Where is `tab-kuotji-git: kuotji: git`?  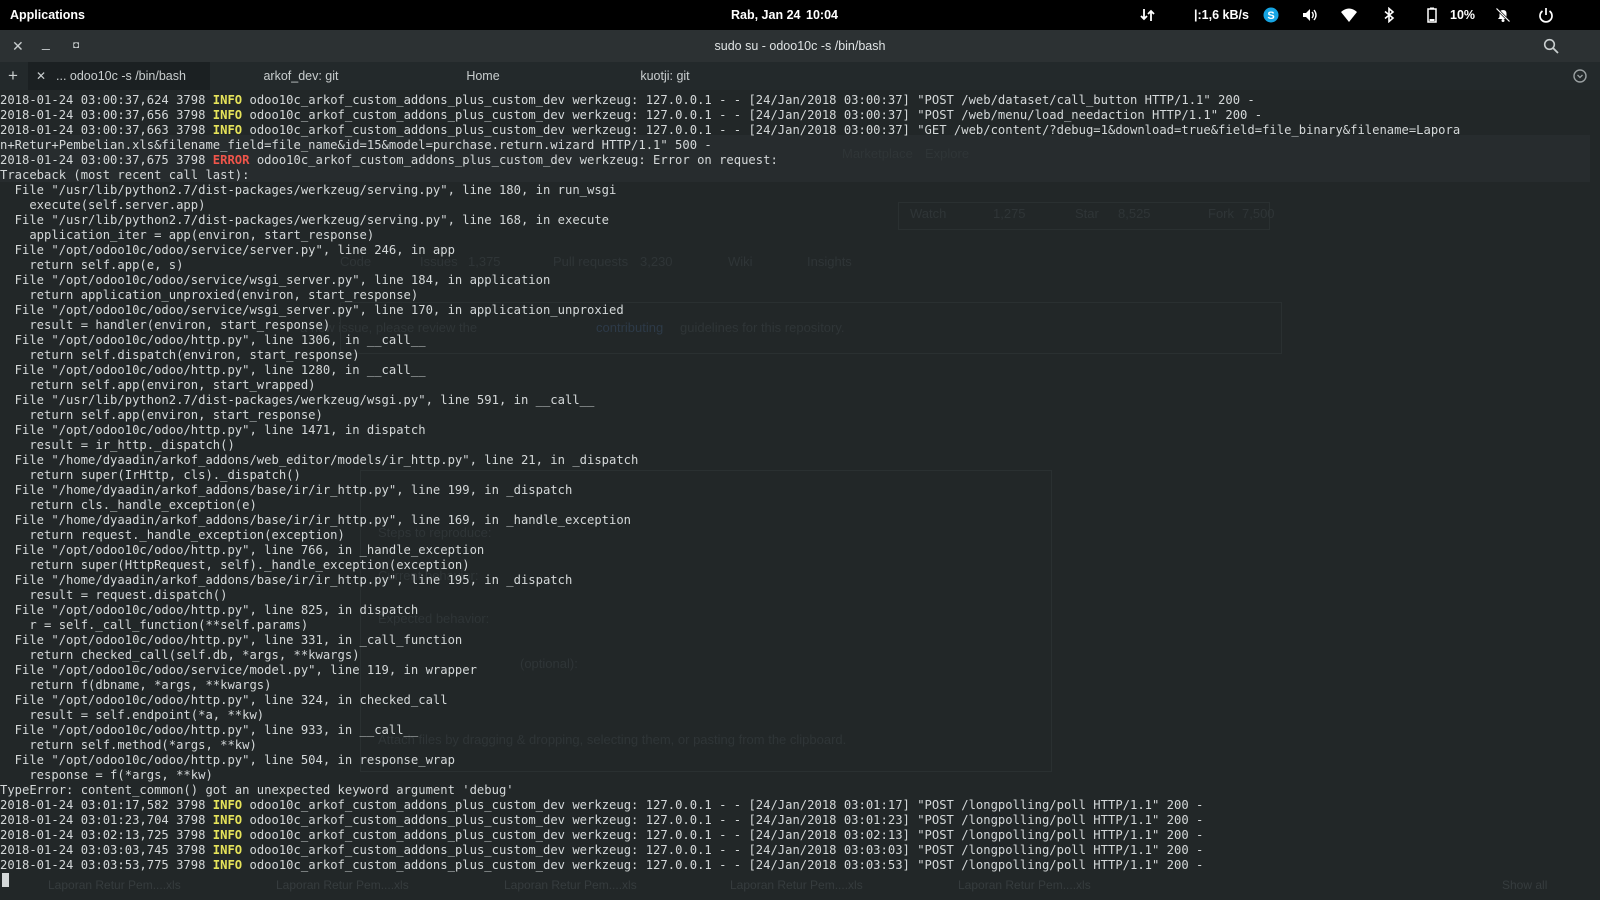
tab-kuotji-git: kuotji: git is located at coordinates (665, 76).